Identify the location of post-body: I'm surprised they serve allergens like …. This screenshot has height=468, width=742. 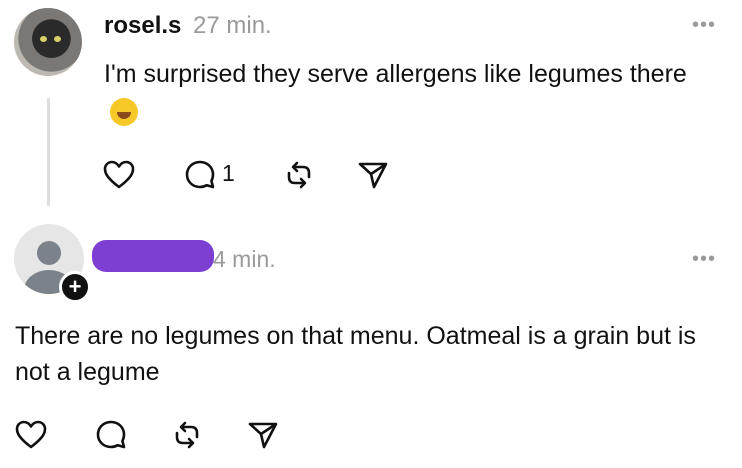
(409, 94).